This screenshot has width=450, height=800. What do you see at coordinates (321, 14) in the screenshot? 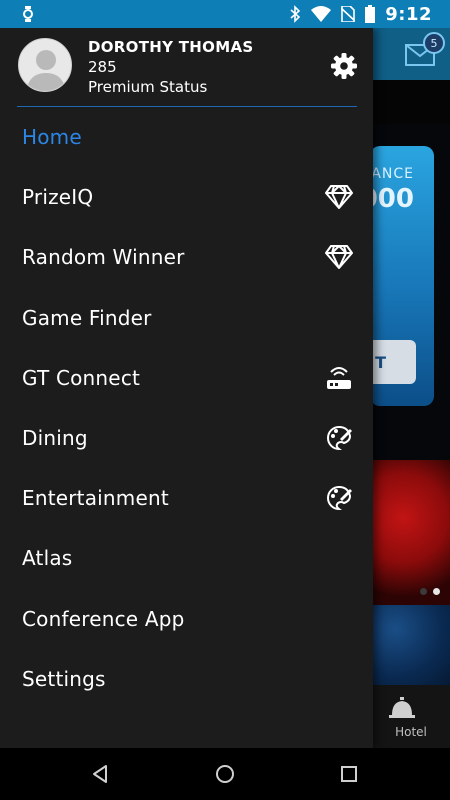
I see `wifi-icon` at bounding box center [321, 14].